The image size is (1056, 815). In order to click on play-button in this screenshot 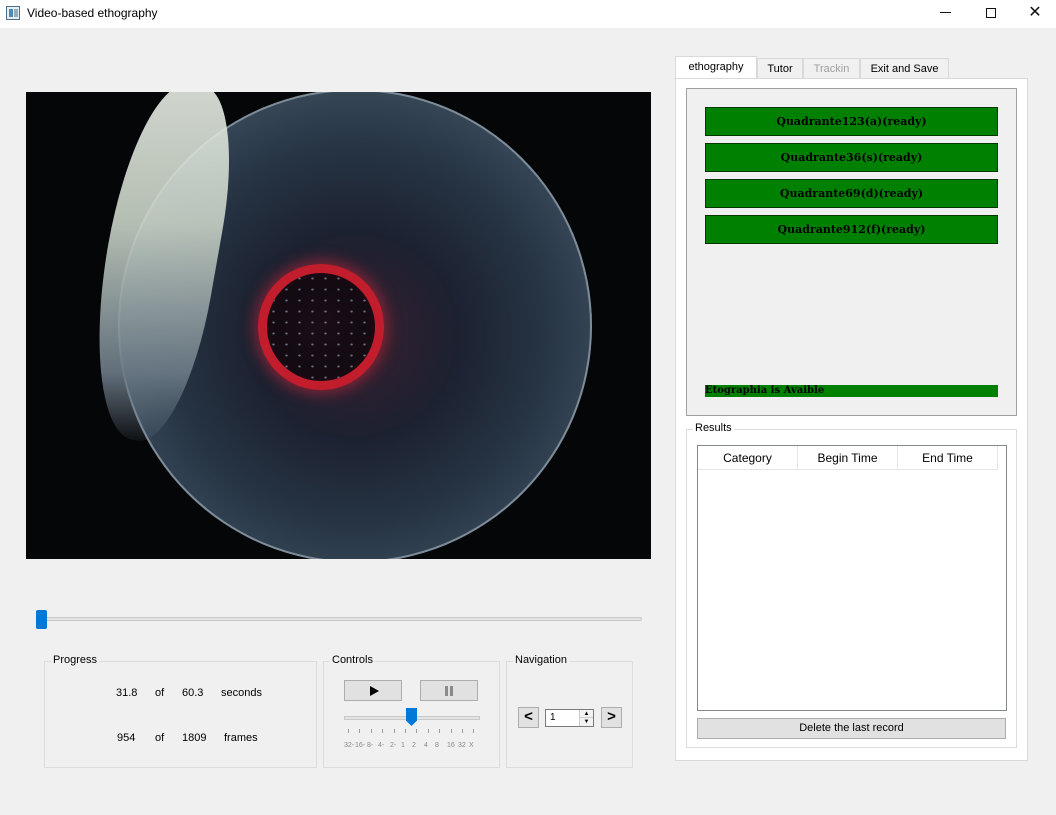, I will do `click(373, 690)`.